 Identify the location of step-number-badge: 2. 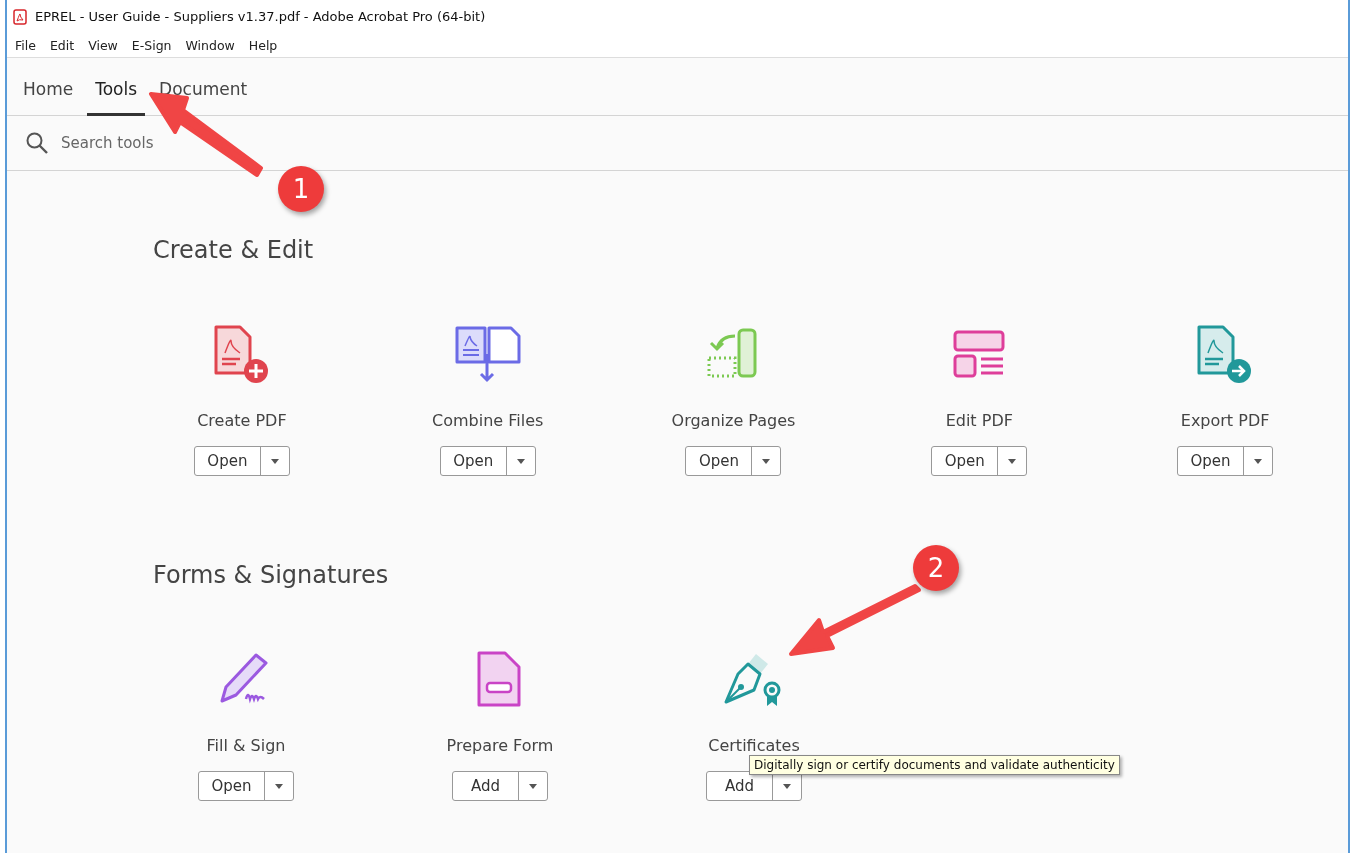
(936, 568).